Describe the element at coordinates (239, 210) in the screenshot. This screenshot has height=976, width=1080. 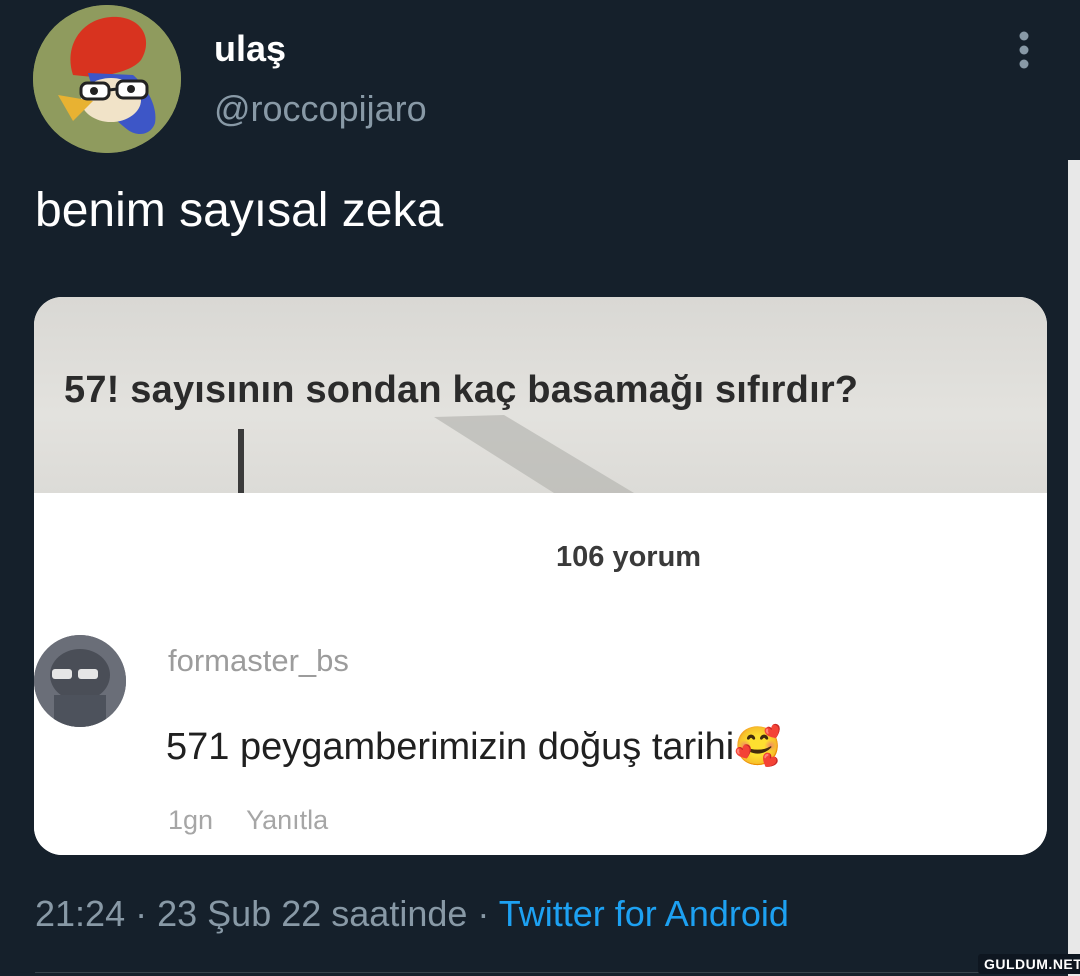
I see `tweet-text: benim sayısal zeka` at that location.